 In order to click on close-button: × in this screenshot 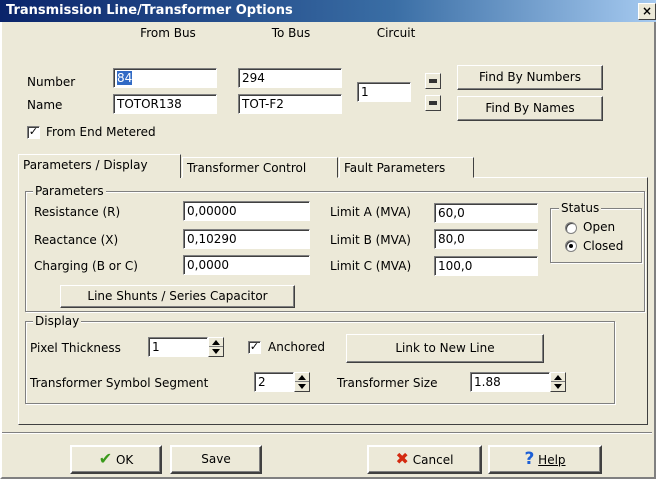, I will do `click(647, 11)`.